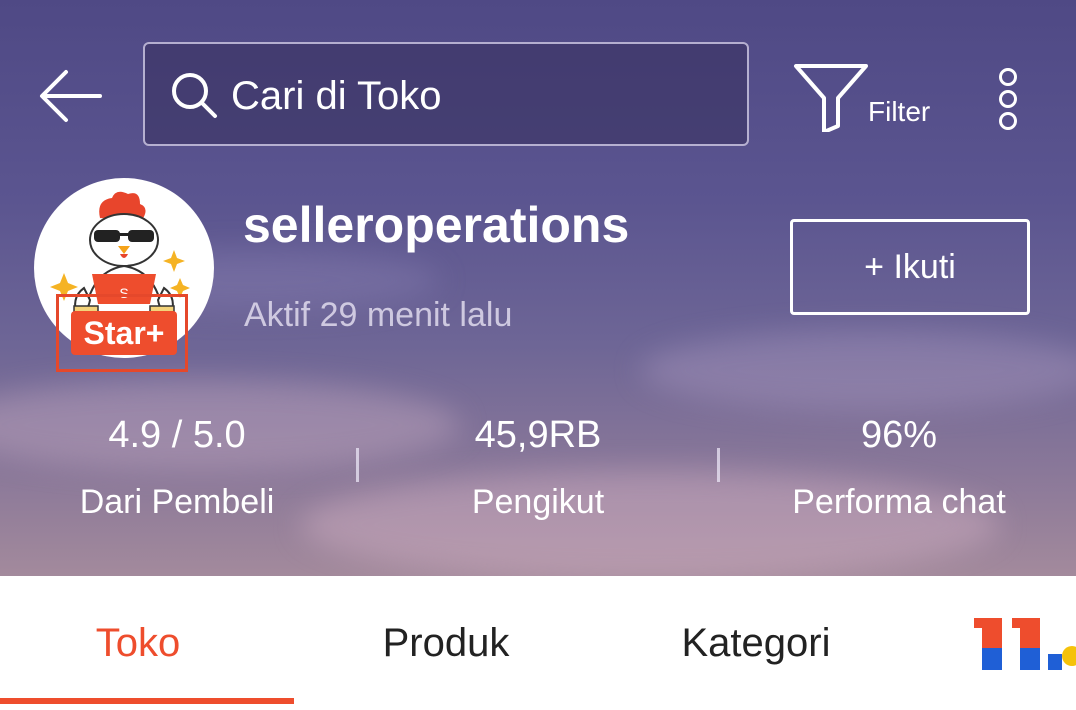 The image size is (1076, 710). Describe the element at coordinates (177, 467) in the screenshot. I see `stat-rating: 4.9 / 5.0 Dari Pembeli` at that location.